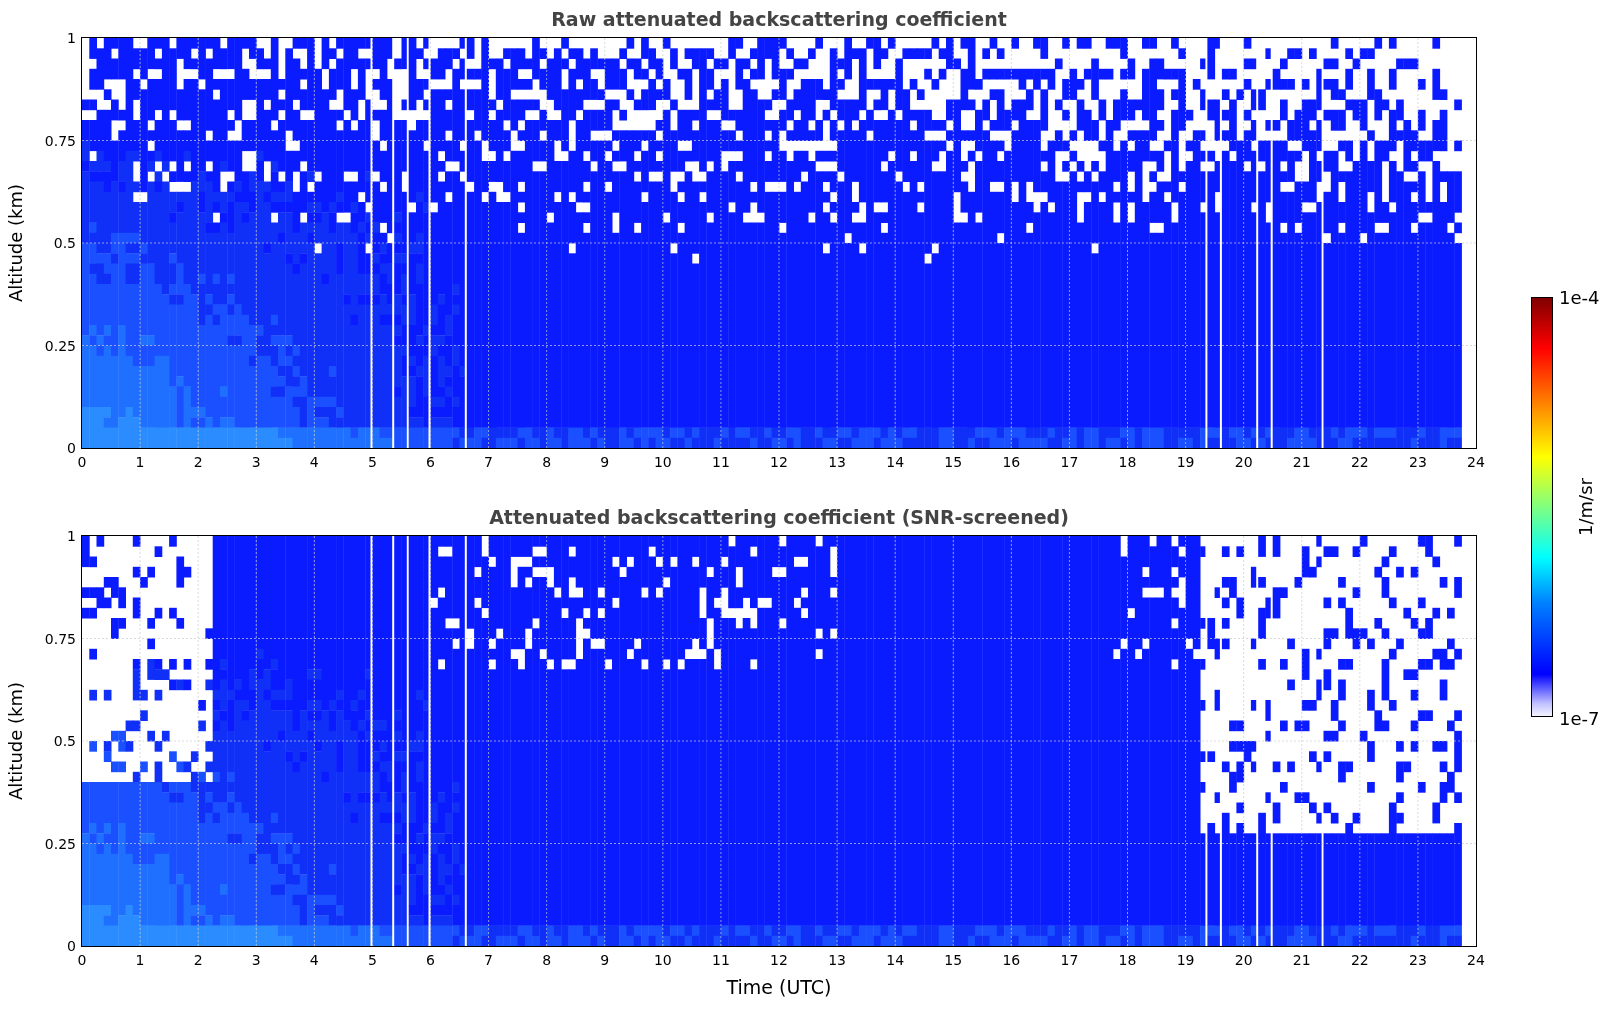 This screenshot has width=1621, height=1020. Describe the element at coordinates (1579, 718) in the screenshot. I see `colorbar-min-label: 1e-7` at that location.